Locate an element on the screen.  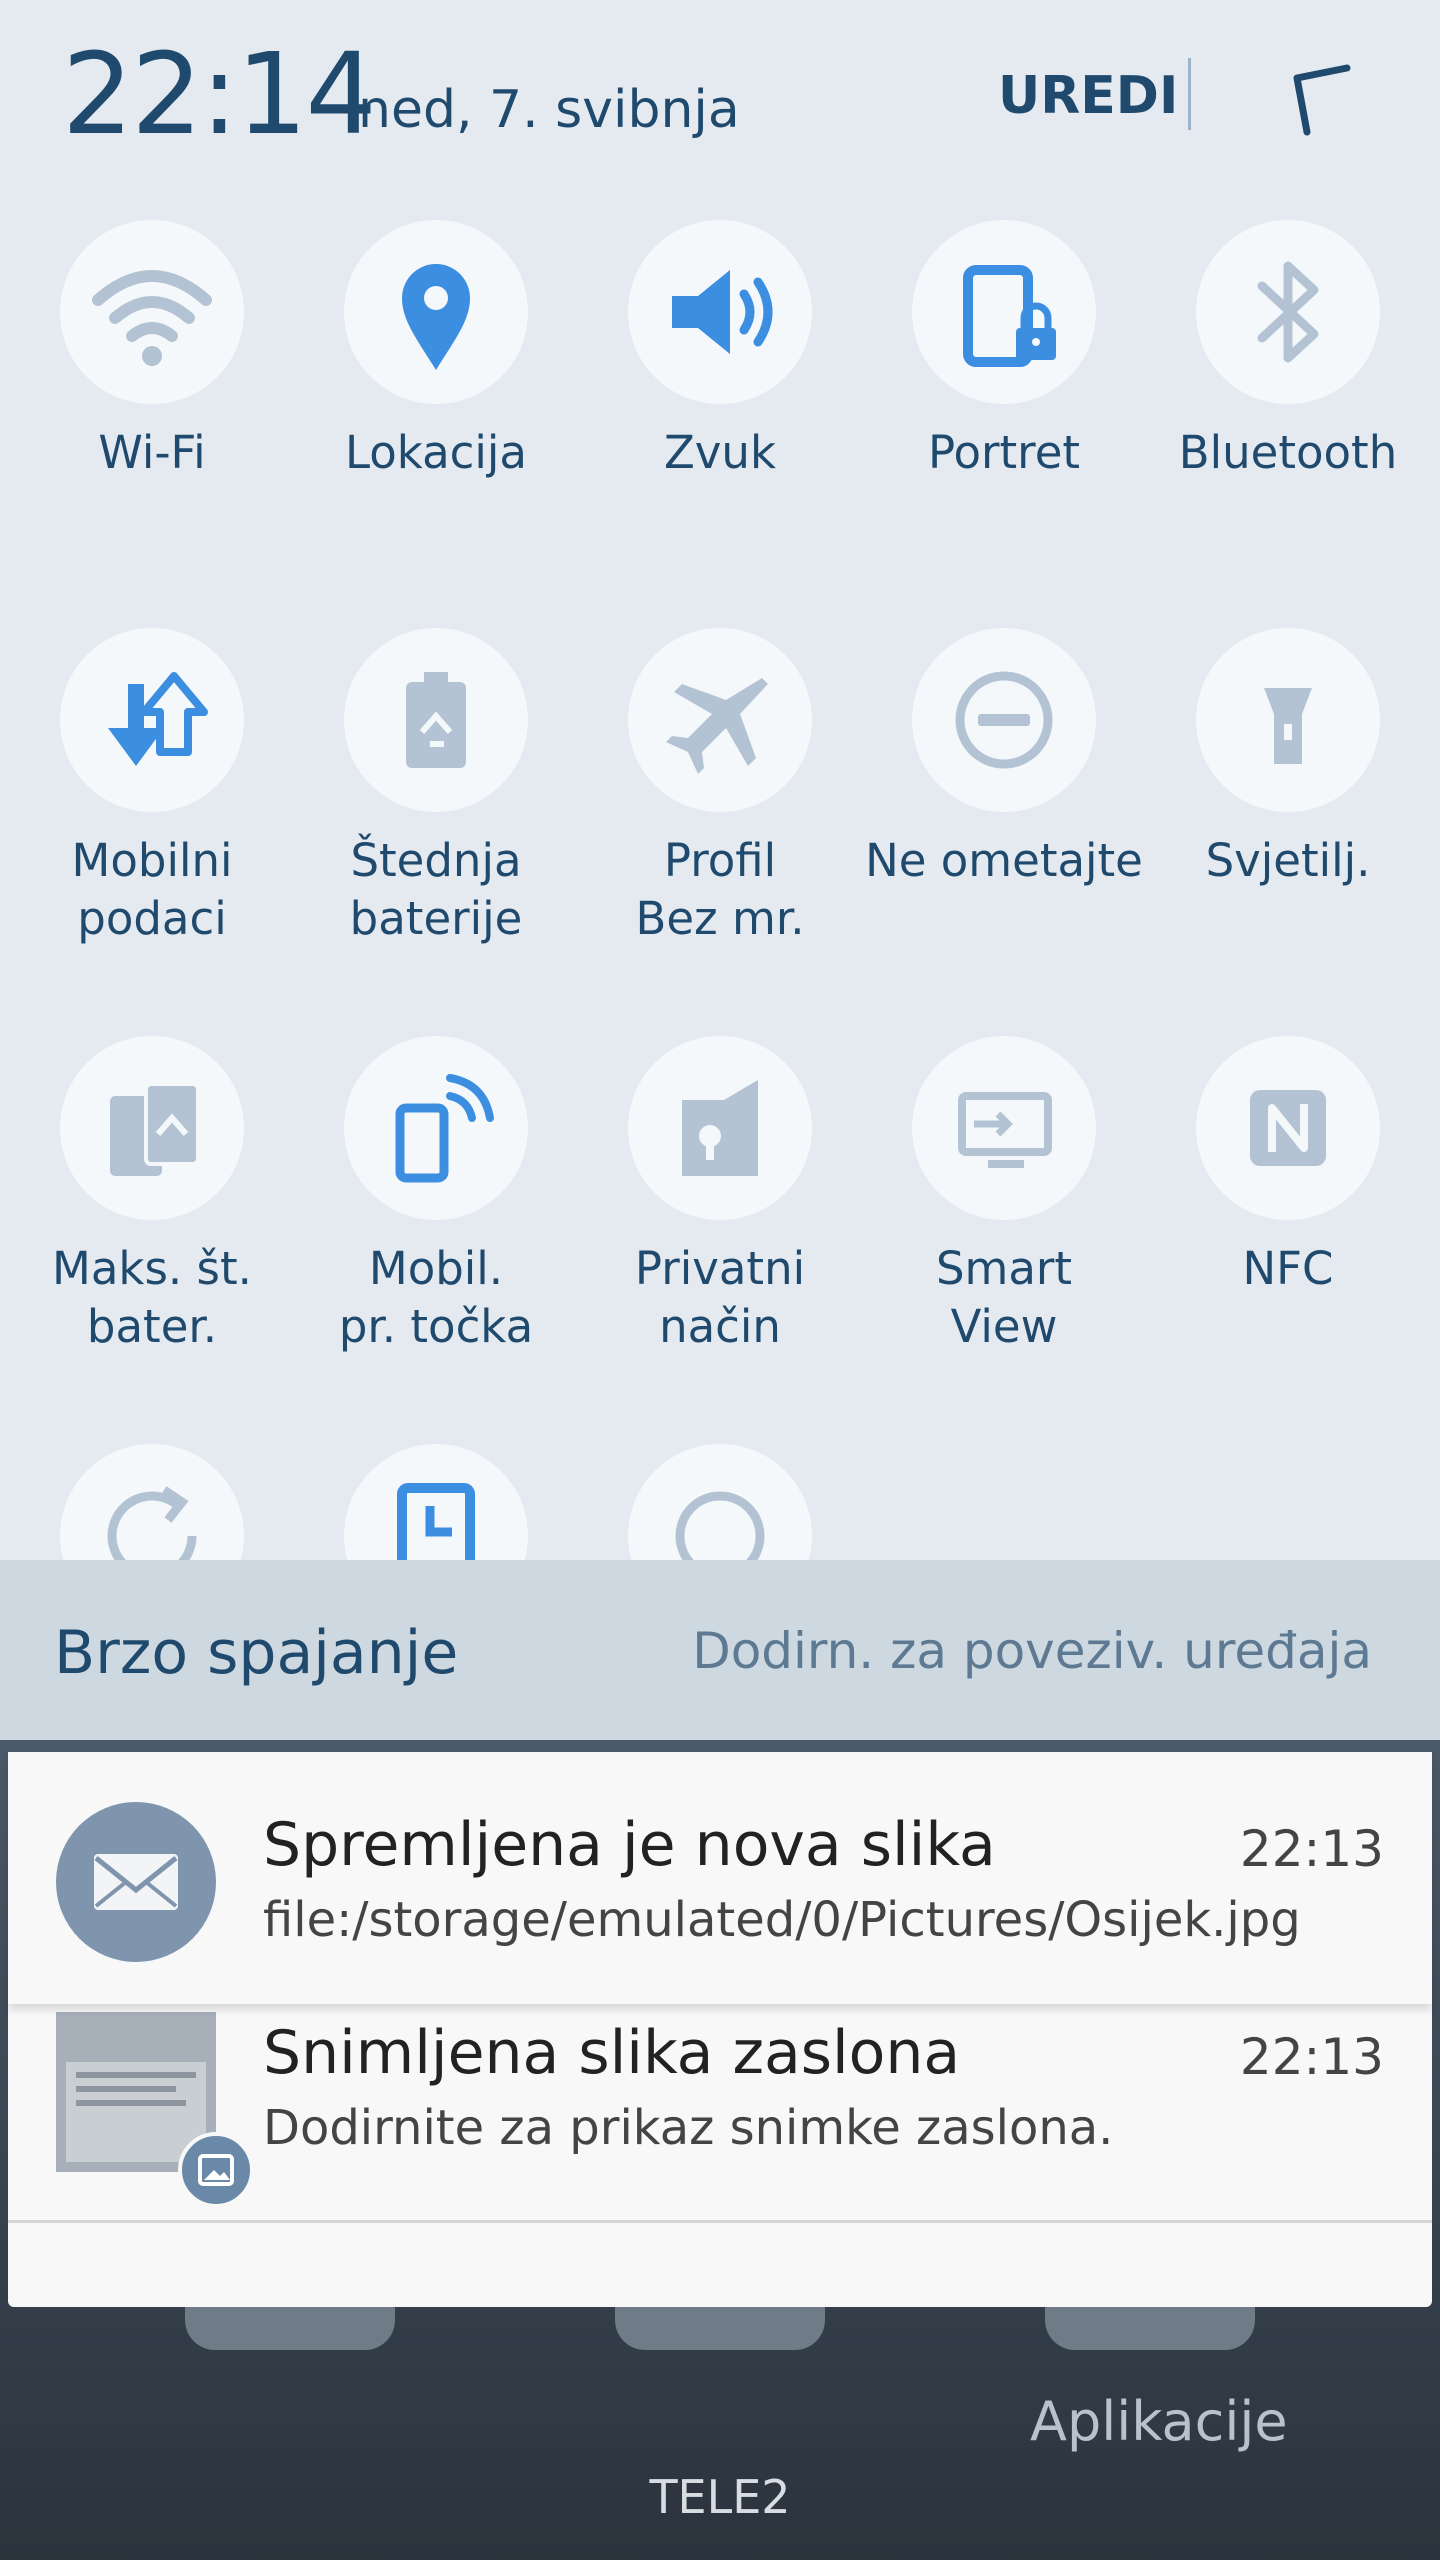
battery-saver-icon is located at coordinates (436, 720).